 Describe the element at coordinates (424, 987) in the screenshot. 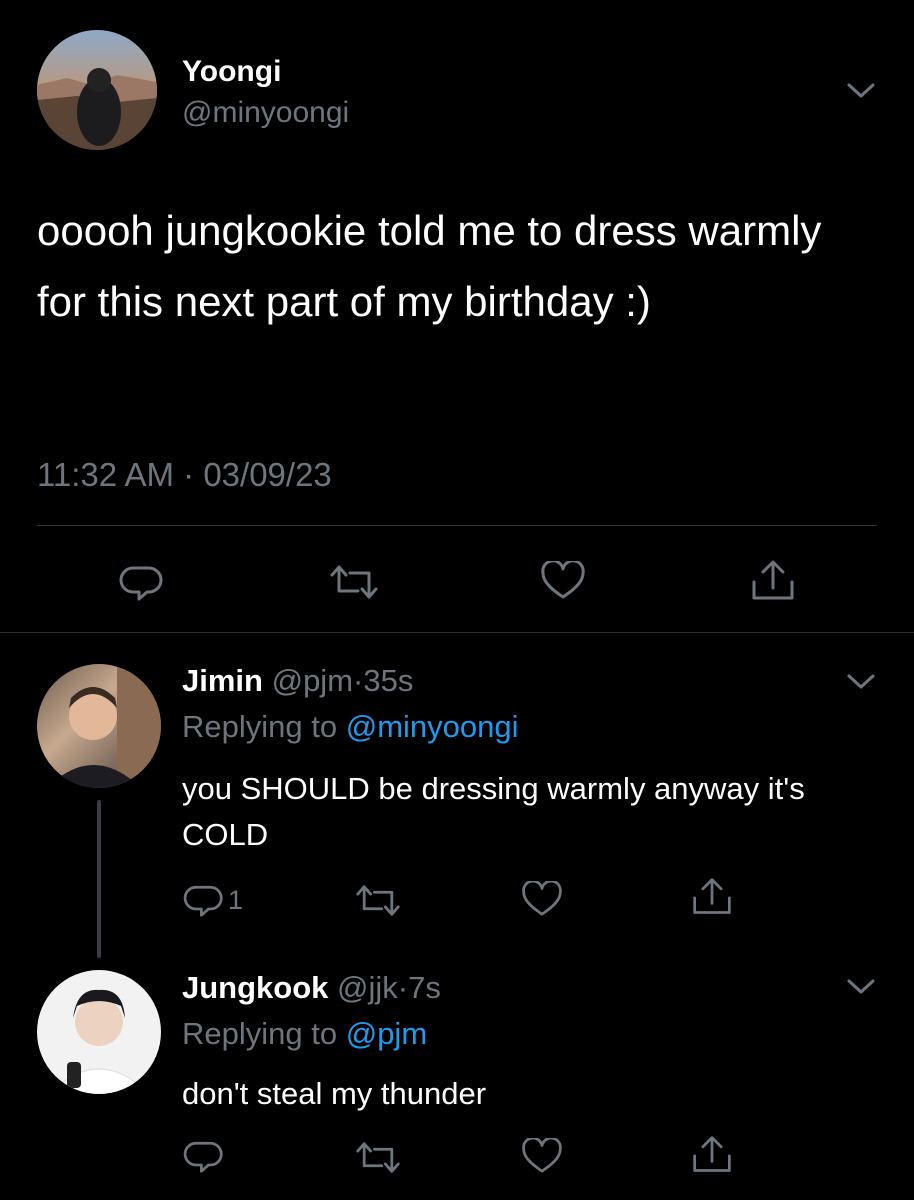

I see `reply-age: 7s` at that location.